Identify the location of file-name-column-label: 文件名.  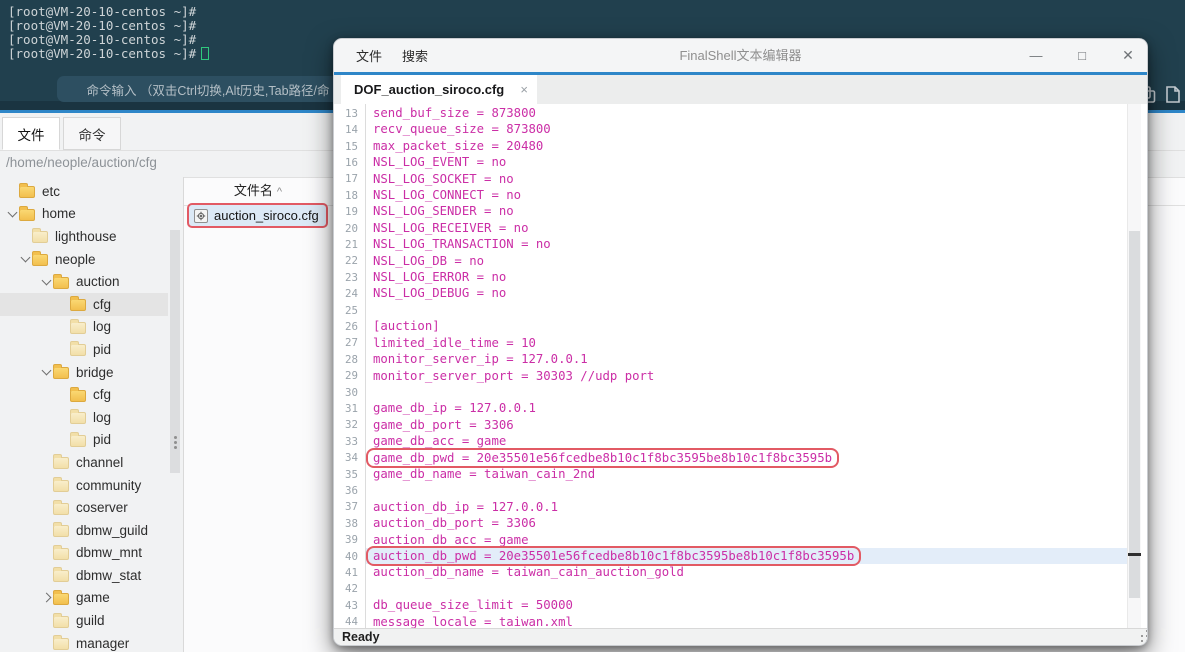
(253, 190).